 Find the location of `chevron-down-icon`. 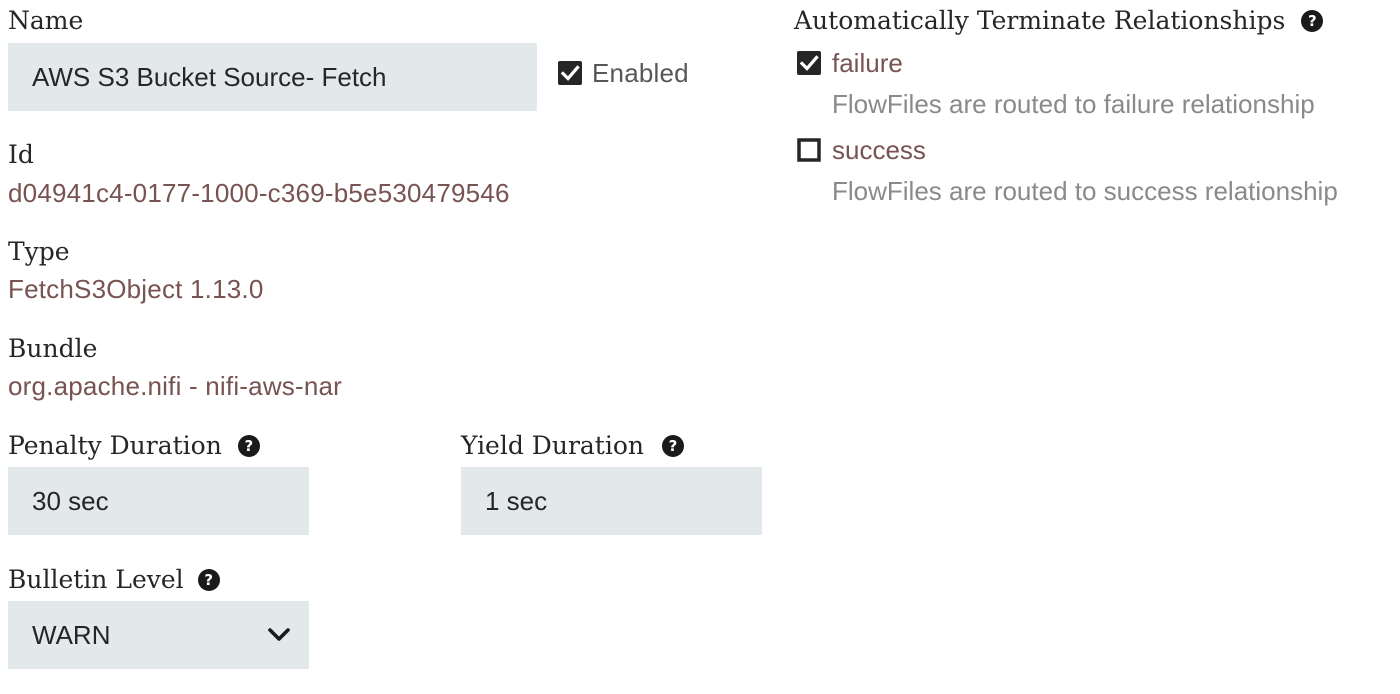

chevron-down-icon is located at coordinates (279, 634).